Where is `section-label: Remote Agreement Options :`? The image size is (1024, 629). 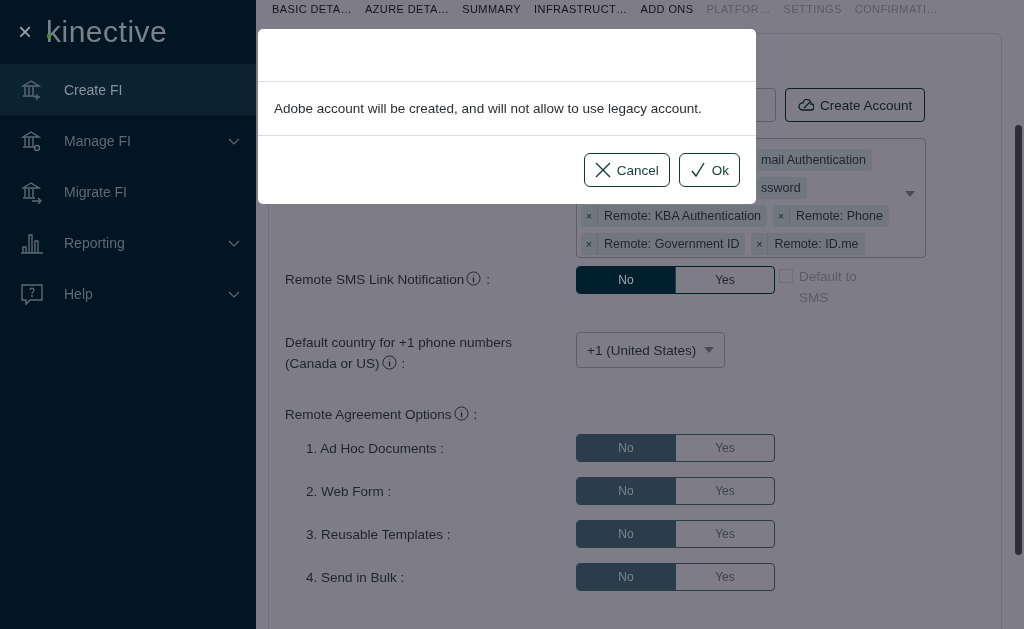
section-label: Remote Agreement Options : is located at coordinates (382, 414).